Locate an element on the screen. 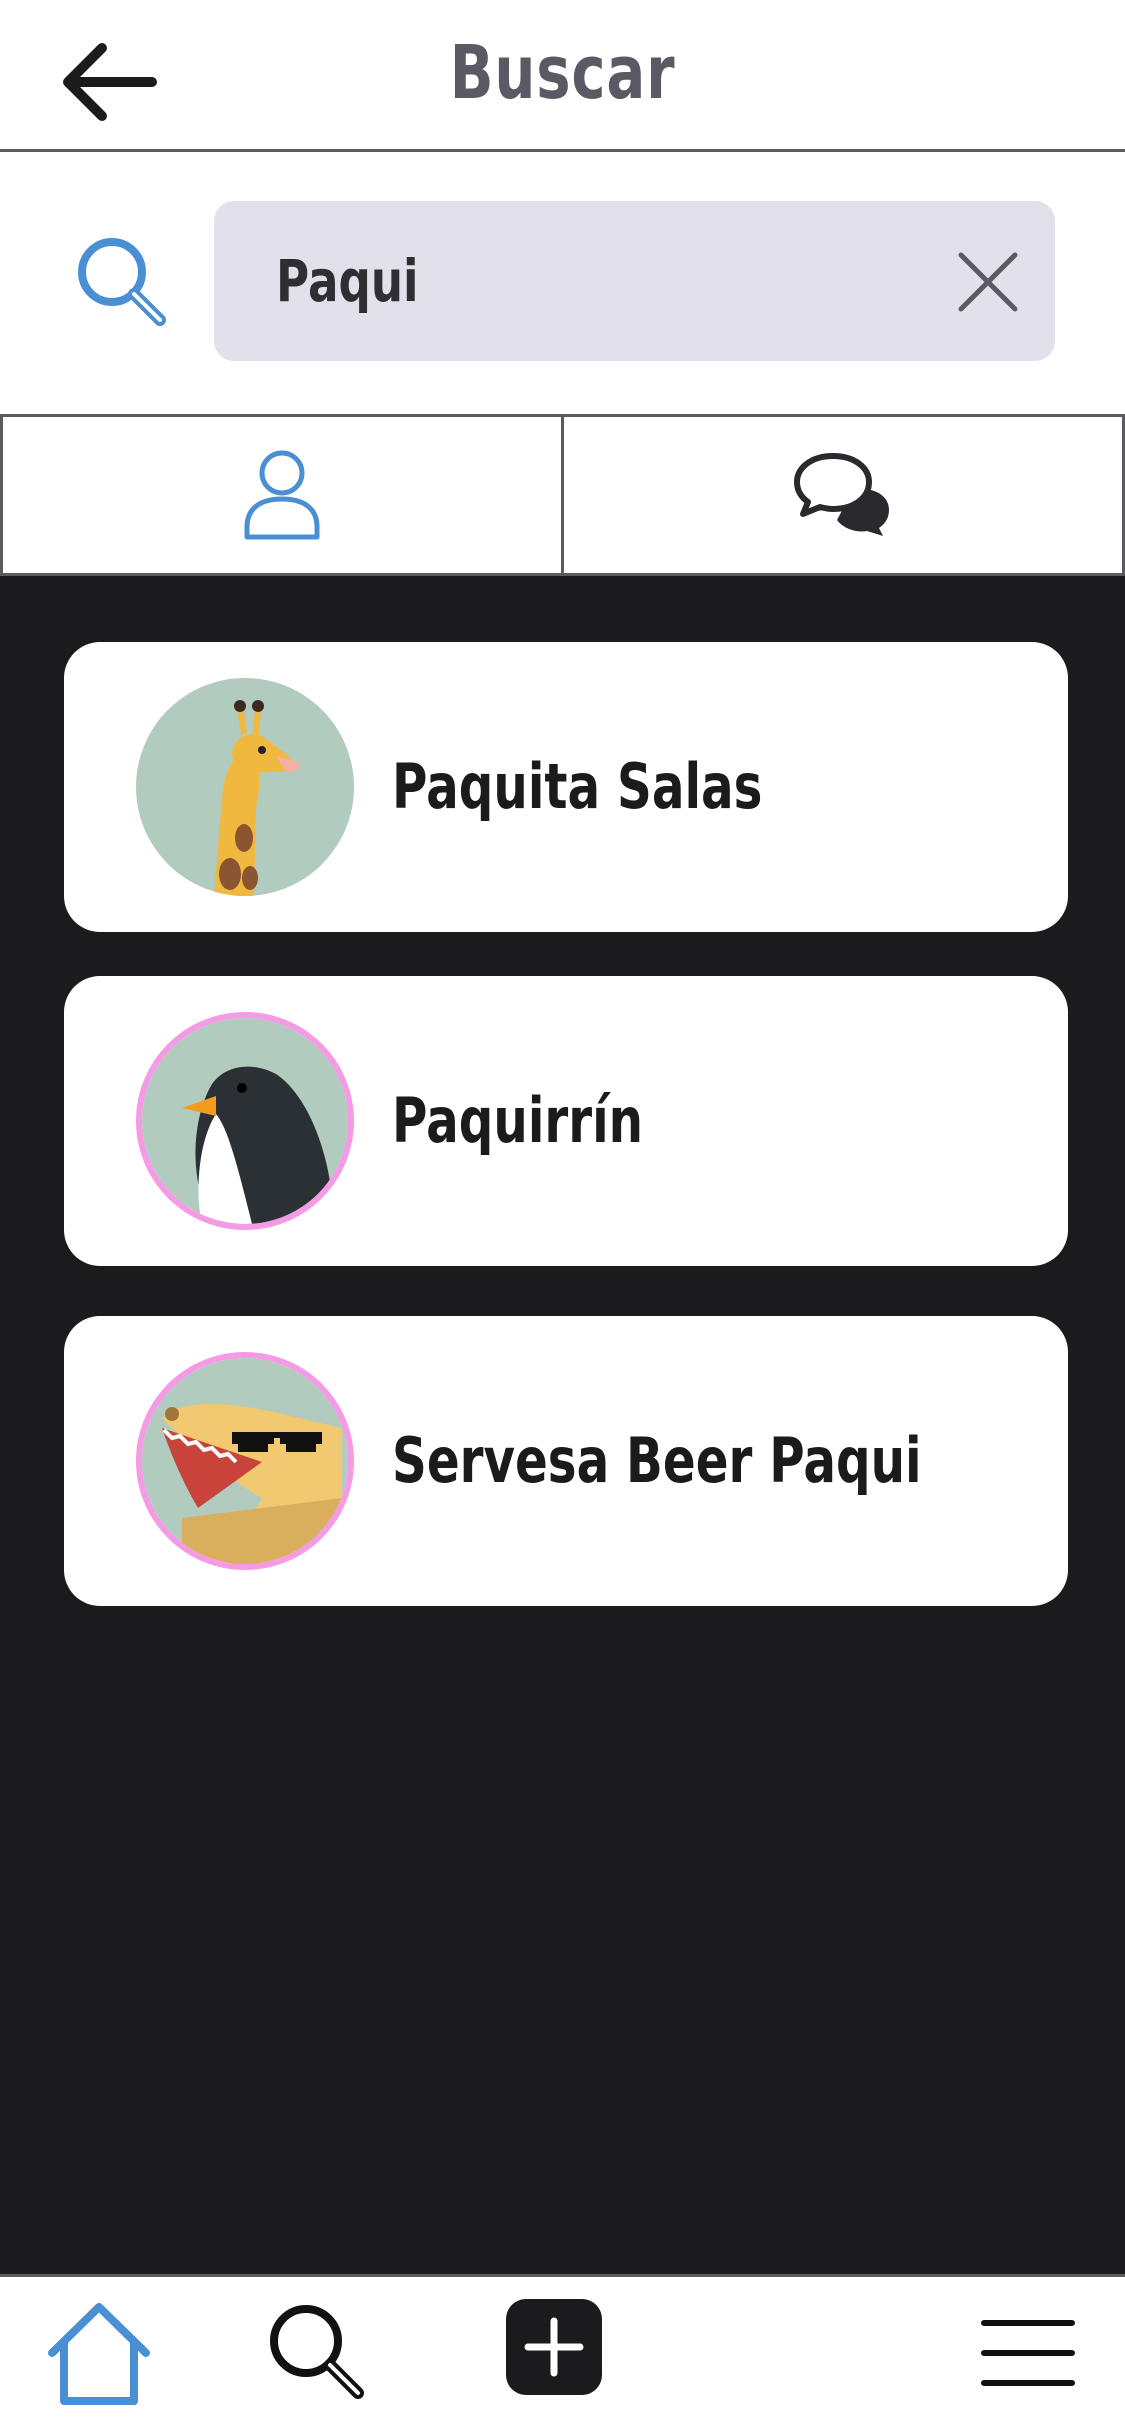 This screenshot has height=2436, width=1125. hamburger-icon is located at coordinates (1028, 2353).